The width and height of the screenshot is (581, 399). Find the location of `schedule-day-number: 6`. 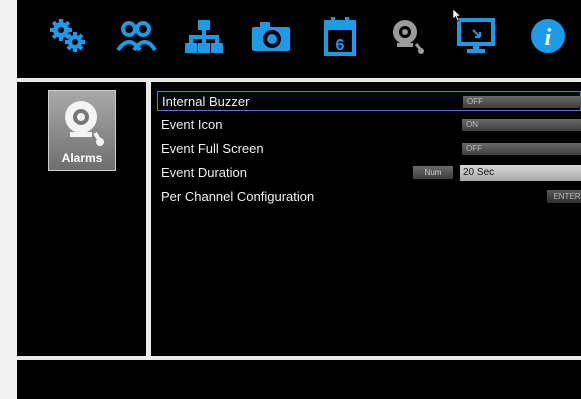

schedule-day-number: 6 is located at coordinates (340, 45).